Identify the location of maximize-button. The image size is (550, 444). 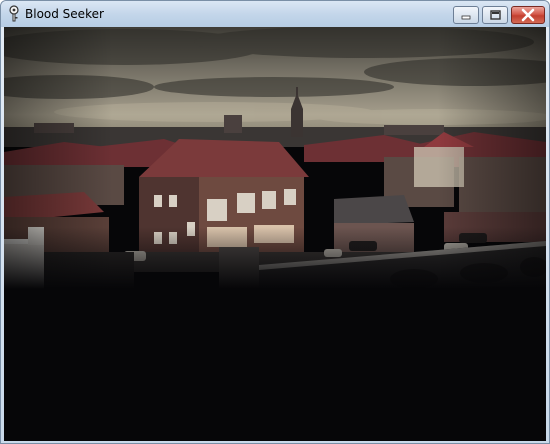
(495, 15).